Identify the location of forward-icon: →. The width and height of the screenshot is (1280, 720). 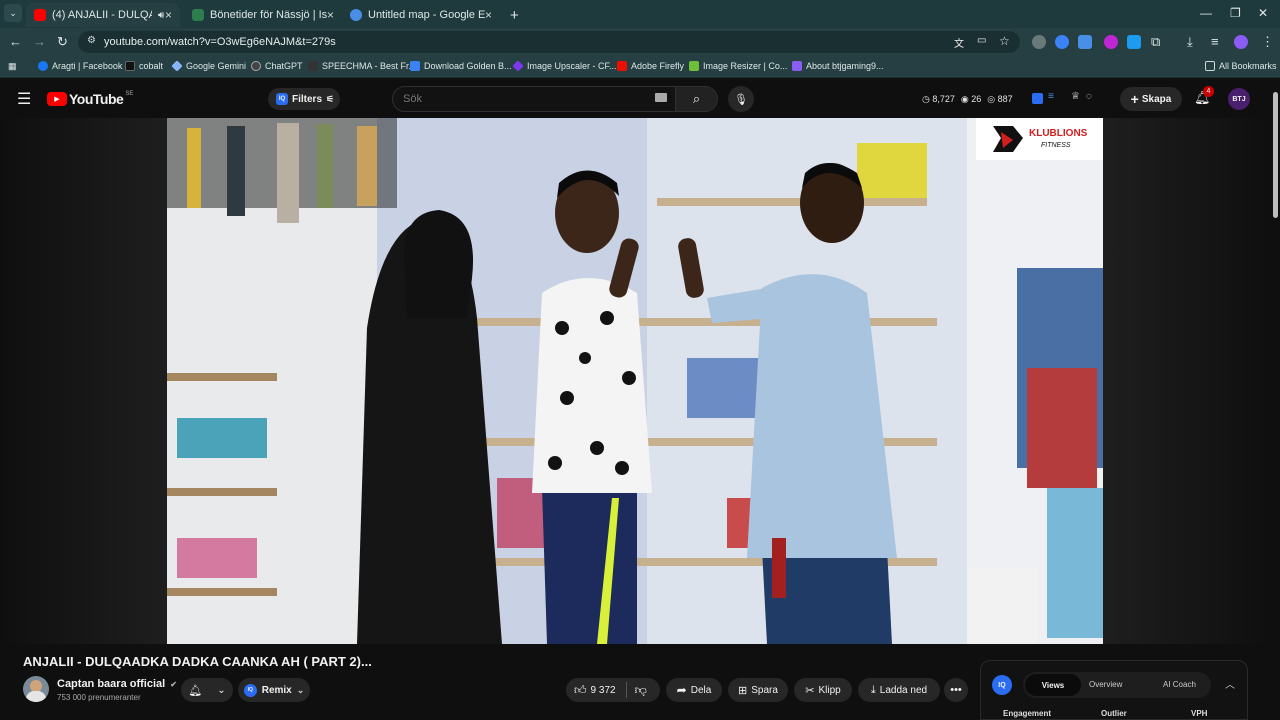
(39, 41).